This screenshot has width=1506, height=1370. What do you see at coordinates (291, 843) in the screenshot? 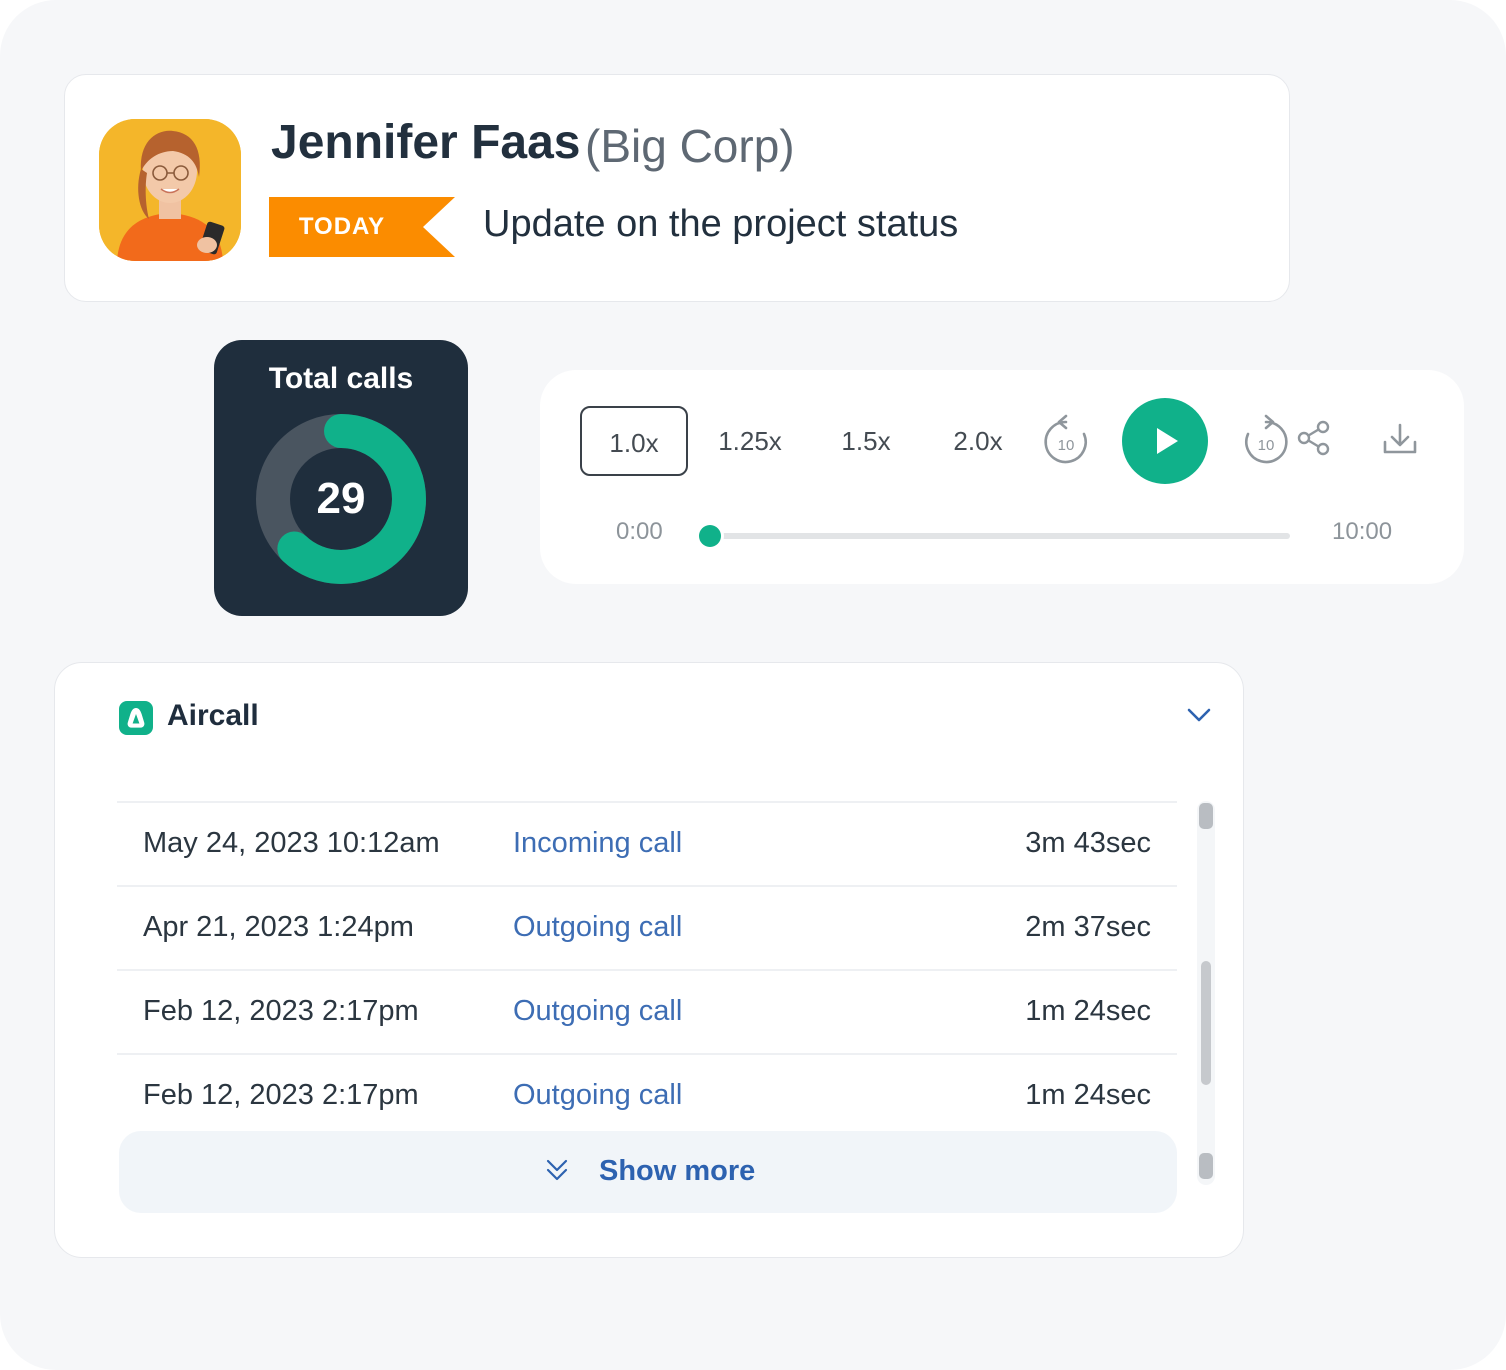
I see `call-date: May 24, 2023 10:12am` at bounding box center [291, 843].